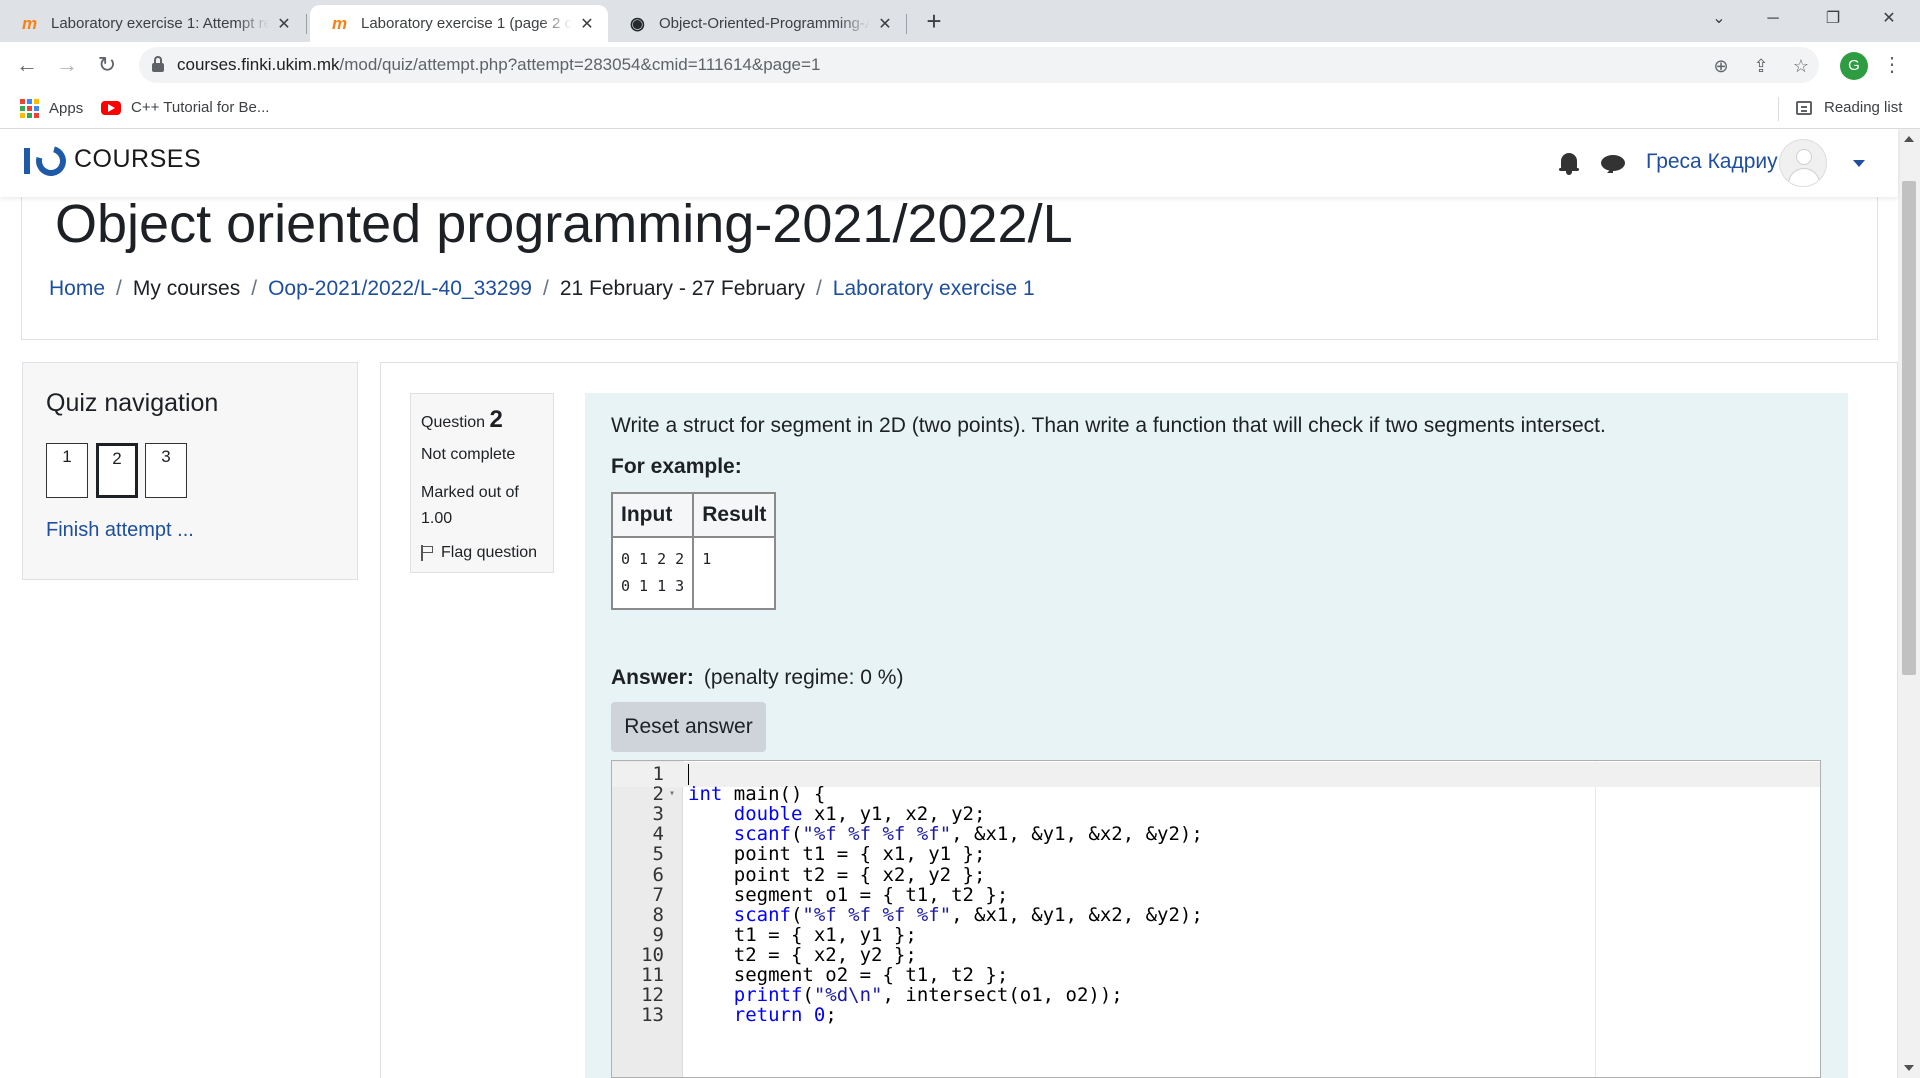  What do you see at coordinates (652, 1015) in the screenshot?
I see `line-number: 13` at bounding box center [652, 1015].